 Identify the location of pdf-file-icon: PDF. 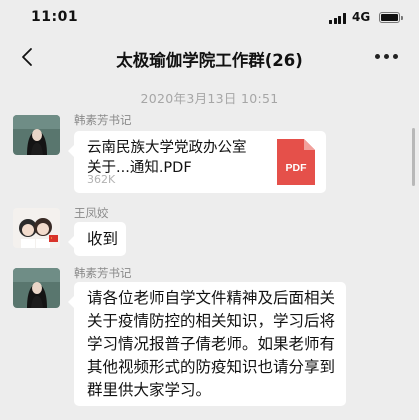
(296, 162).